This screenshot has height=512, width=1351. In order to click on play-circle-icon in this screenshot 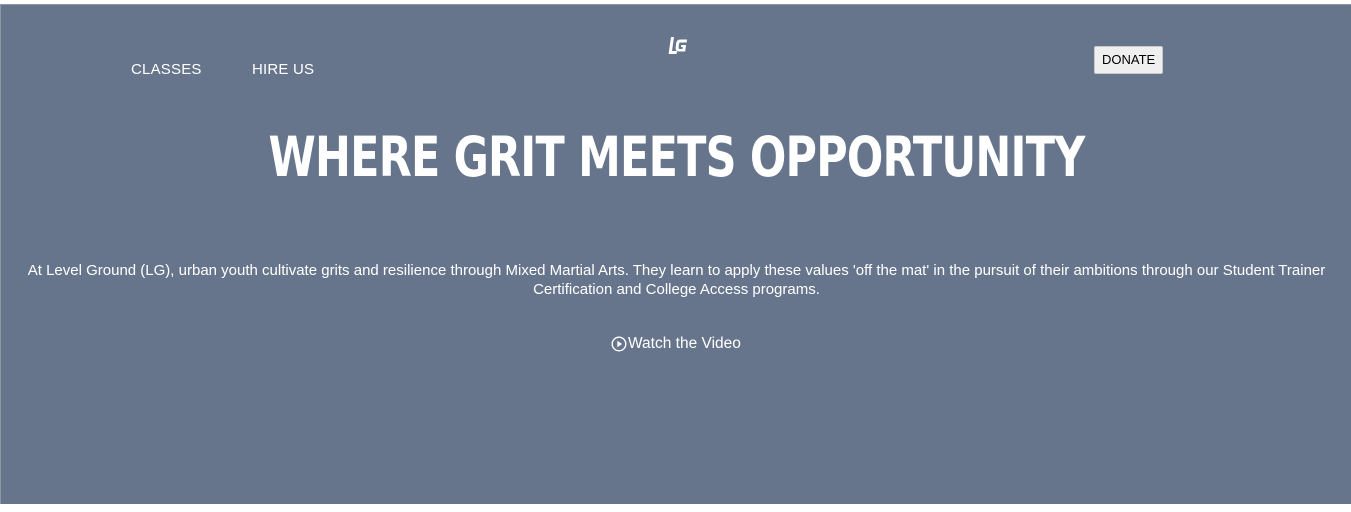, I will do `click(619, 344)`.